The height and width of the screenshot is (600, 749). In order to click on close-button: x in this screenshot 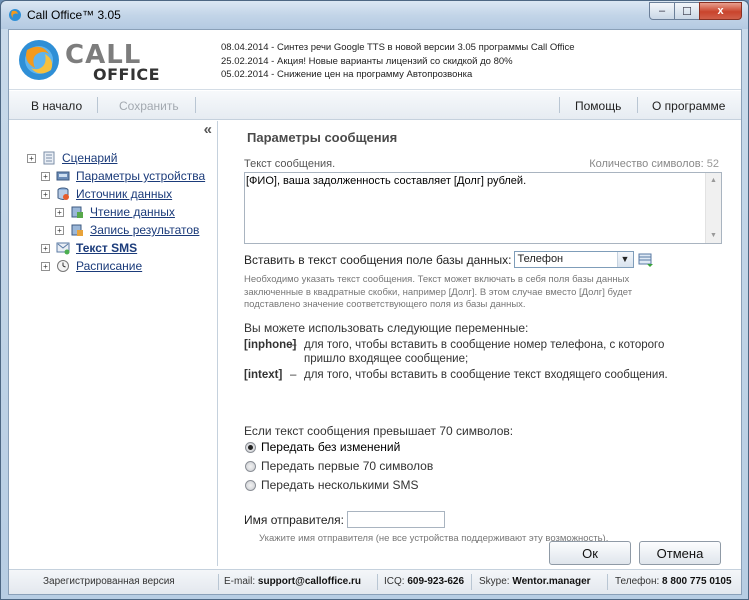, I will do `click(720, 11)`.